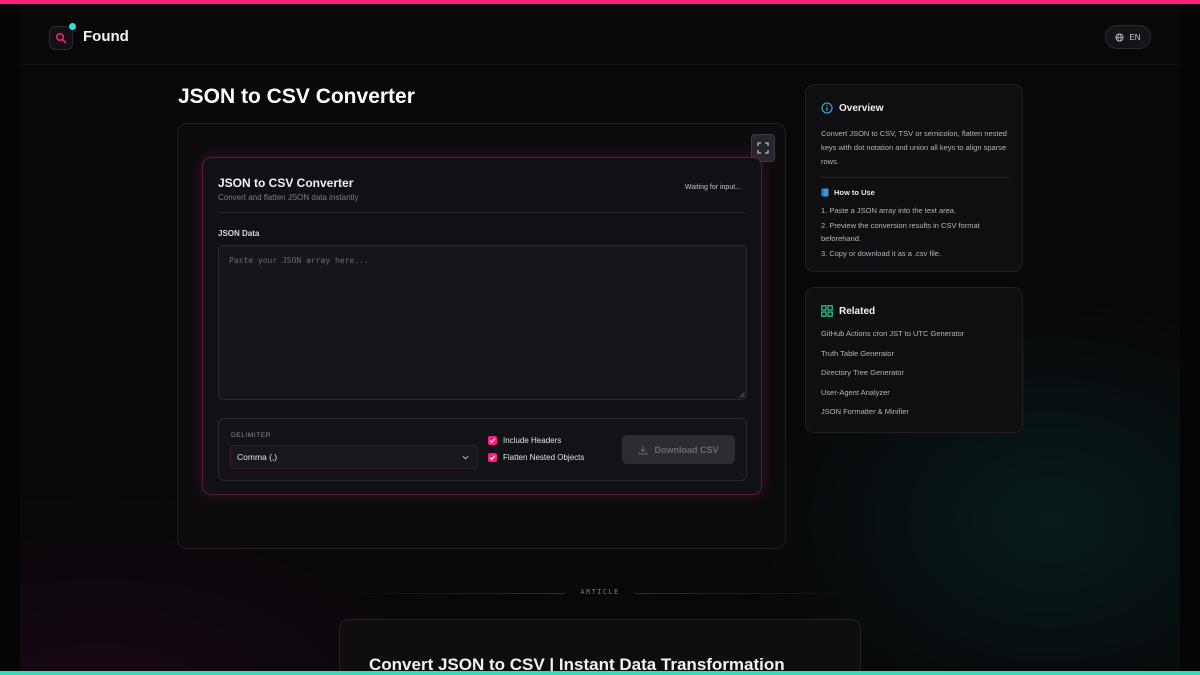 The height and width of the screenshot is (675, 1200). Describe the element at coordinates (881, 253) in the screenshot. I see `howto-step: 3. Copy or download it as a .csv file.` at that location.